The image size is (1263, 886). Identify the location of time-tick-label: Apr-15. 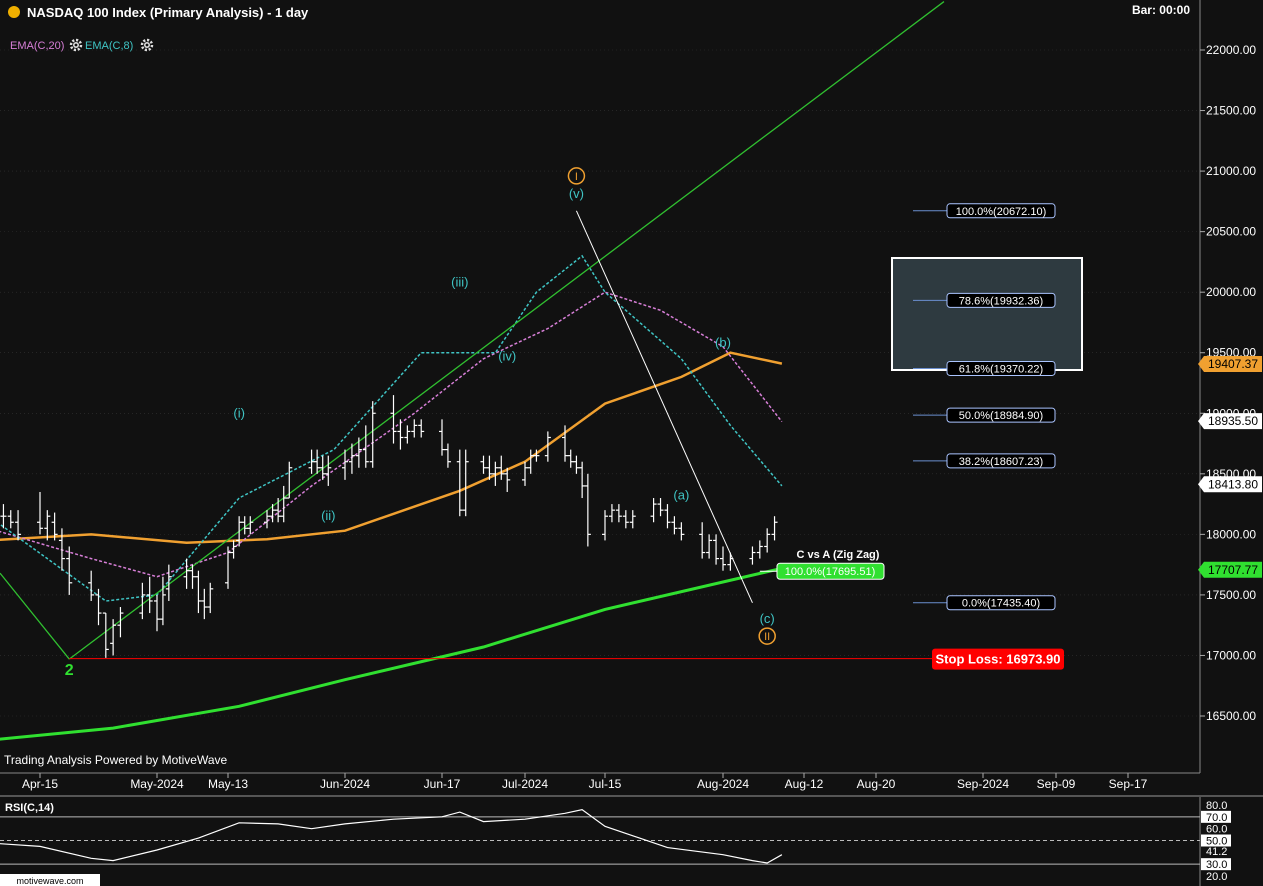
(40, 784).